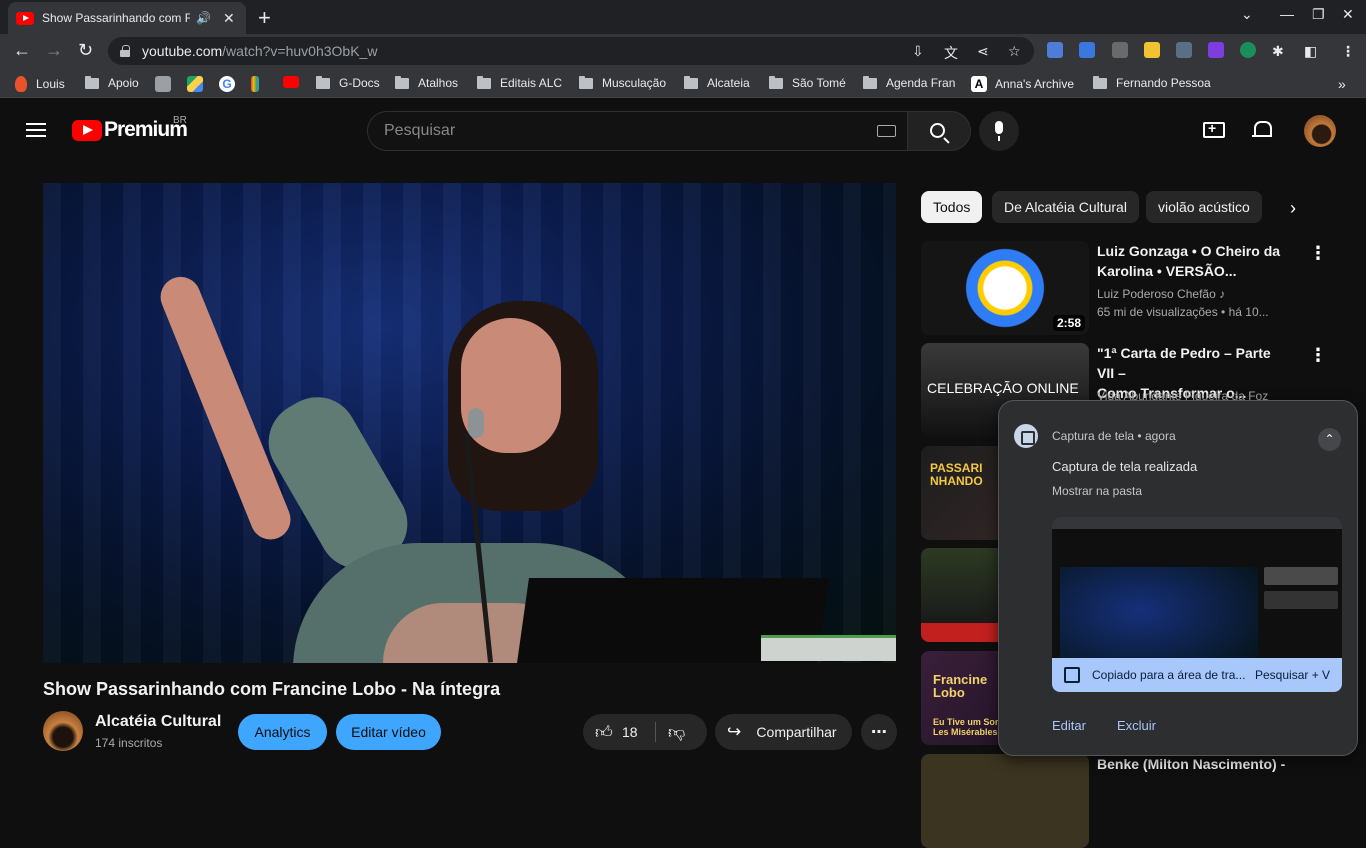  I want to click on bookmark-atalhos: Atalhos, so click(427, 82).